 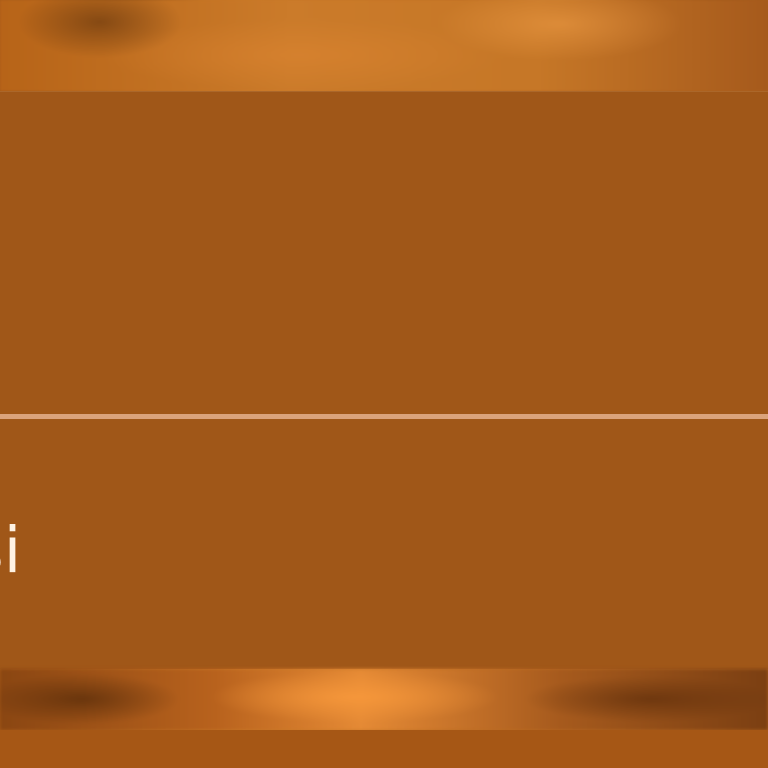 What do you see at coordinates (11, 550) in the screenshot?
I see `option-label-2: mişi` at bounding box center [11, 550].